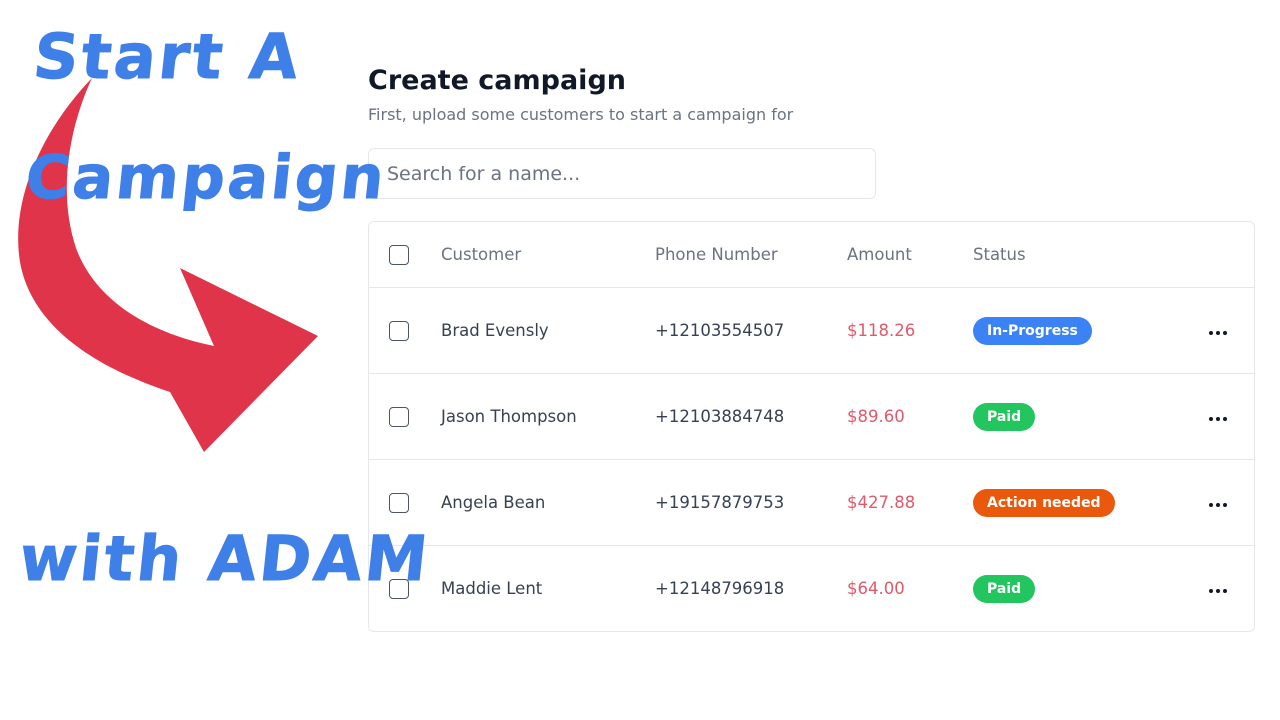 The height and width of the screenshot is (720, 1280). I want to click on table-row: Jason Thompson +12103884748 $89.60 Paid, so click(811, 416).